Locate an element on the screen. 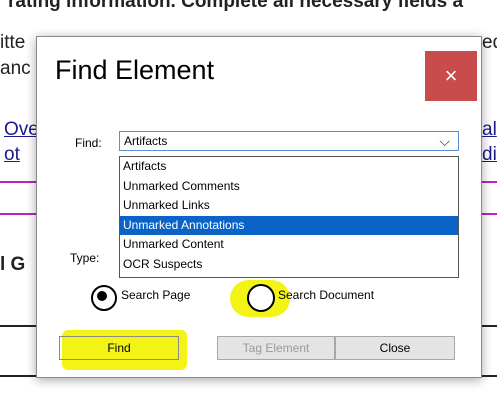  option-unmarked-annotations: Unmarked Annotations is located at coordinates (289, 225).